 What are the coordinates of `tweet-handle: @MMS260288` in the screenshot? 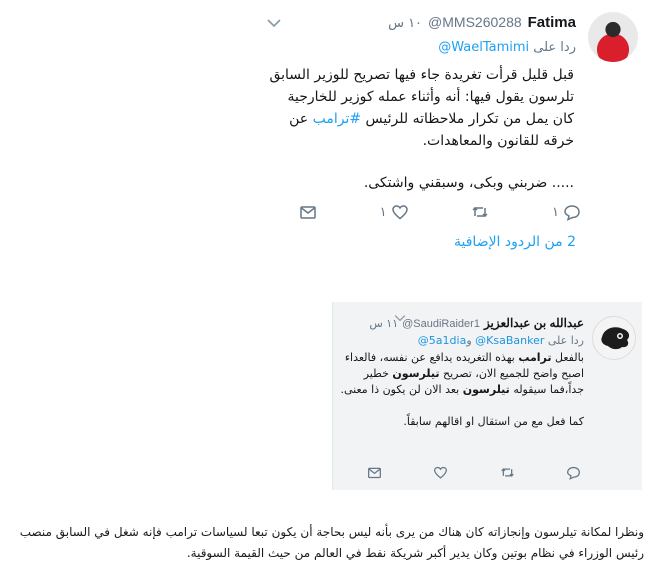 It's located at (475, 22).